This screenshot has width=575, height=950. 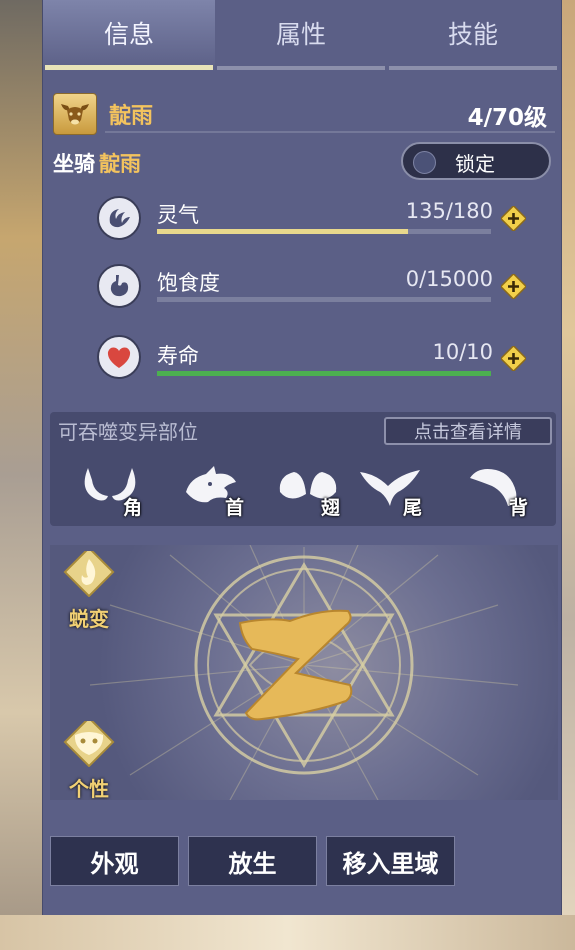 I want to click on add-satiety-button, so click(x=513, y=286).